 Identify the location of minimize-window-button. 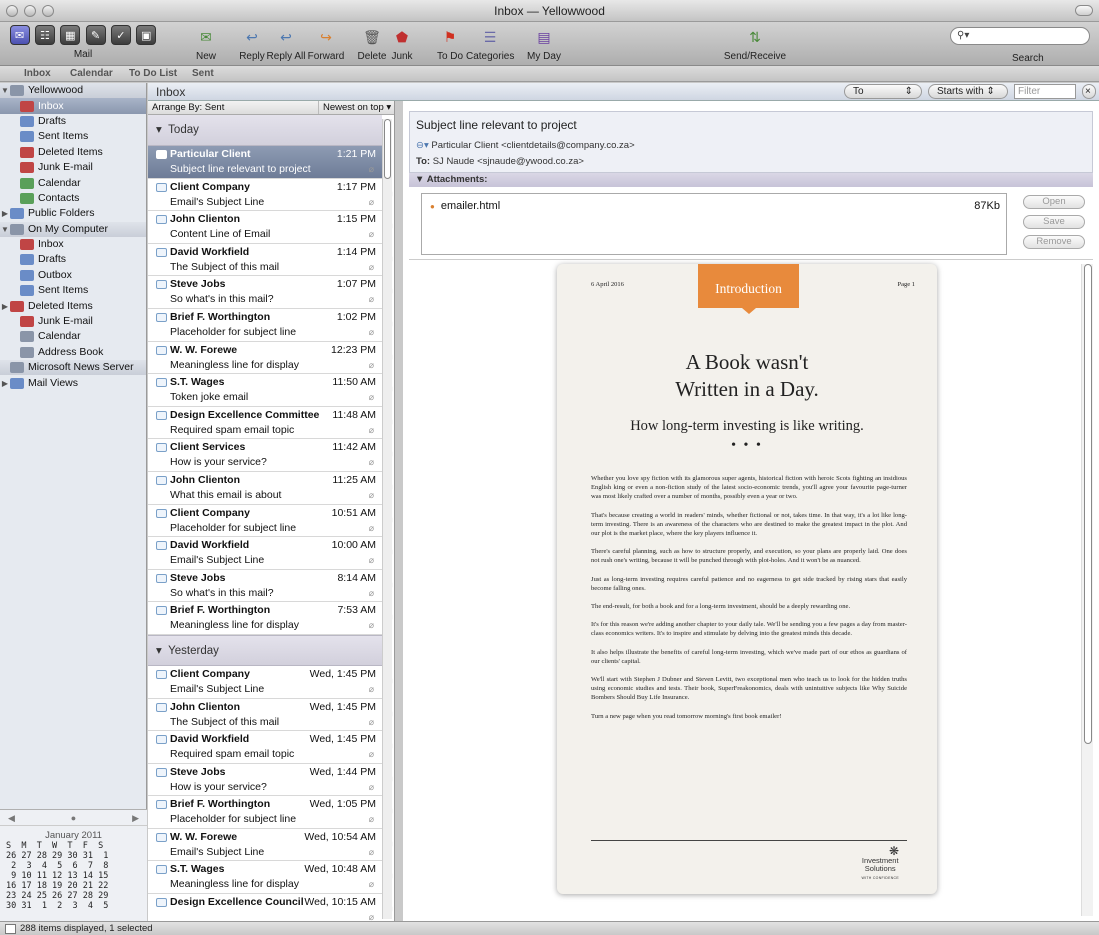
(30, 11).